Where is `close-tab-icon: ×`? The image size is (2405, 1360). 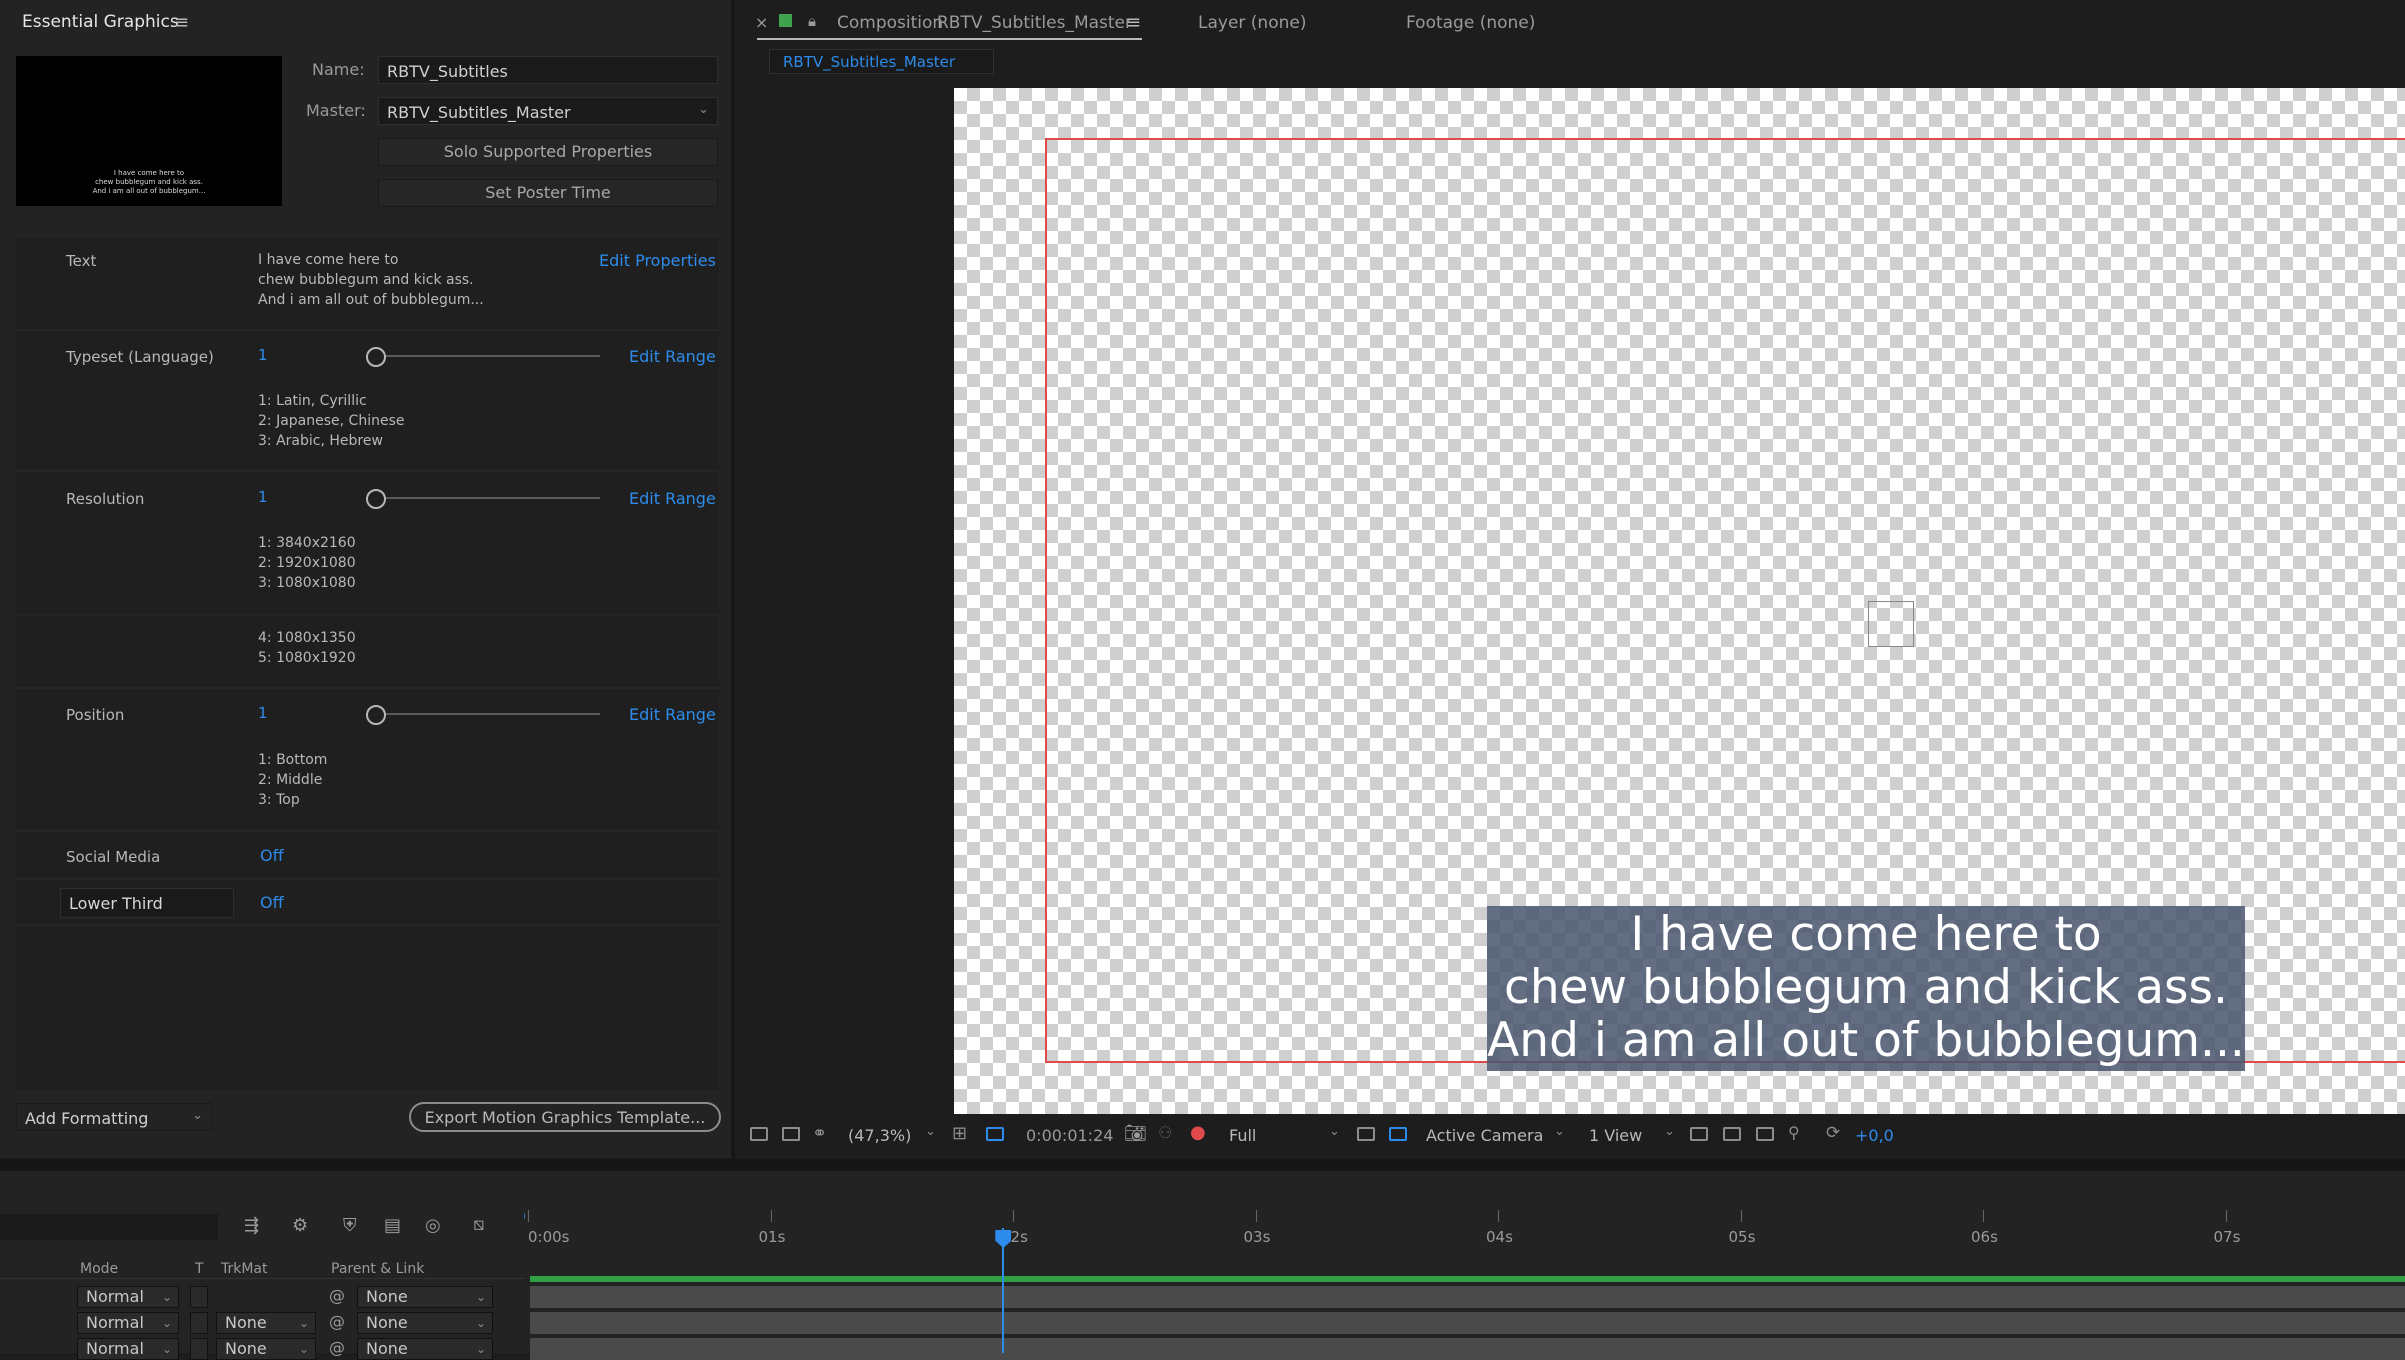
close-tab-icon: × is located at coordinates (761, 22).